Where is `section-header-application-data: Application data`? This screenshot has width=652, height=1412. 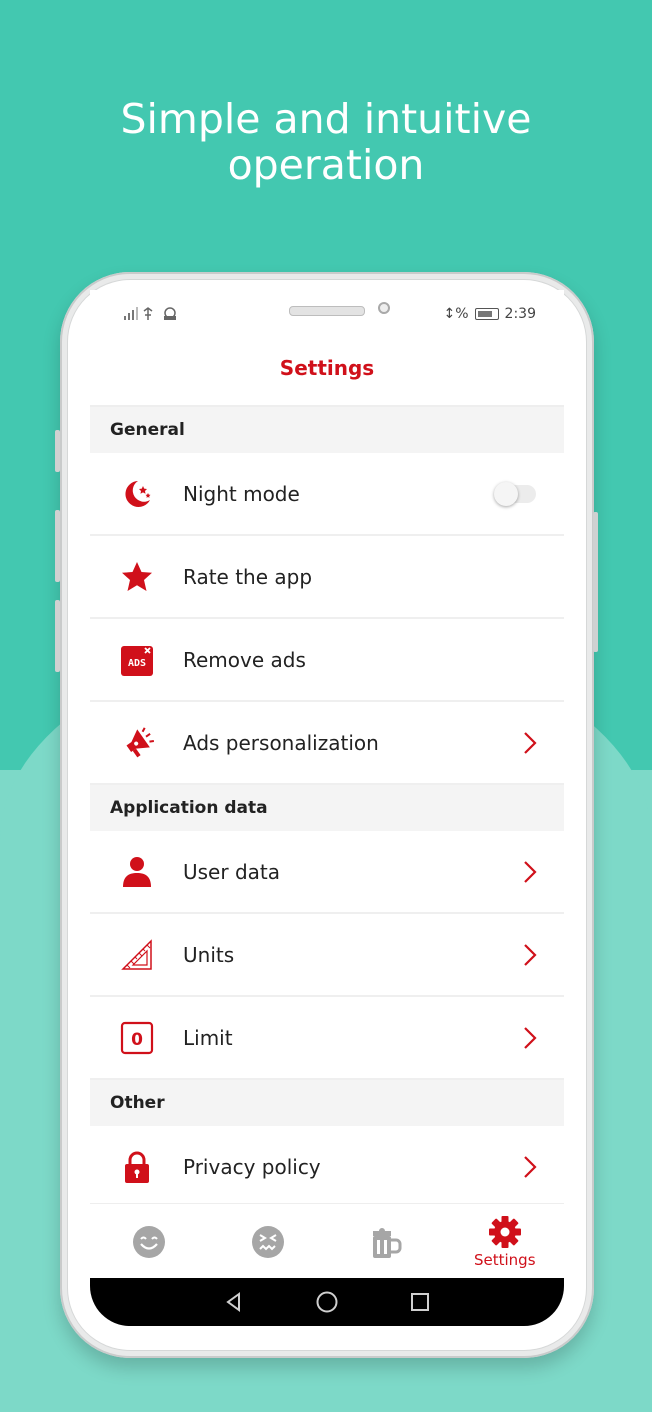 section-header-application-data: Application data is located at coordinates (327, 808).